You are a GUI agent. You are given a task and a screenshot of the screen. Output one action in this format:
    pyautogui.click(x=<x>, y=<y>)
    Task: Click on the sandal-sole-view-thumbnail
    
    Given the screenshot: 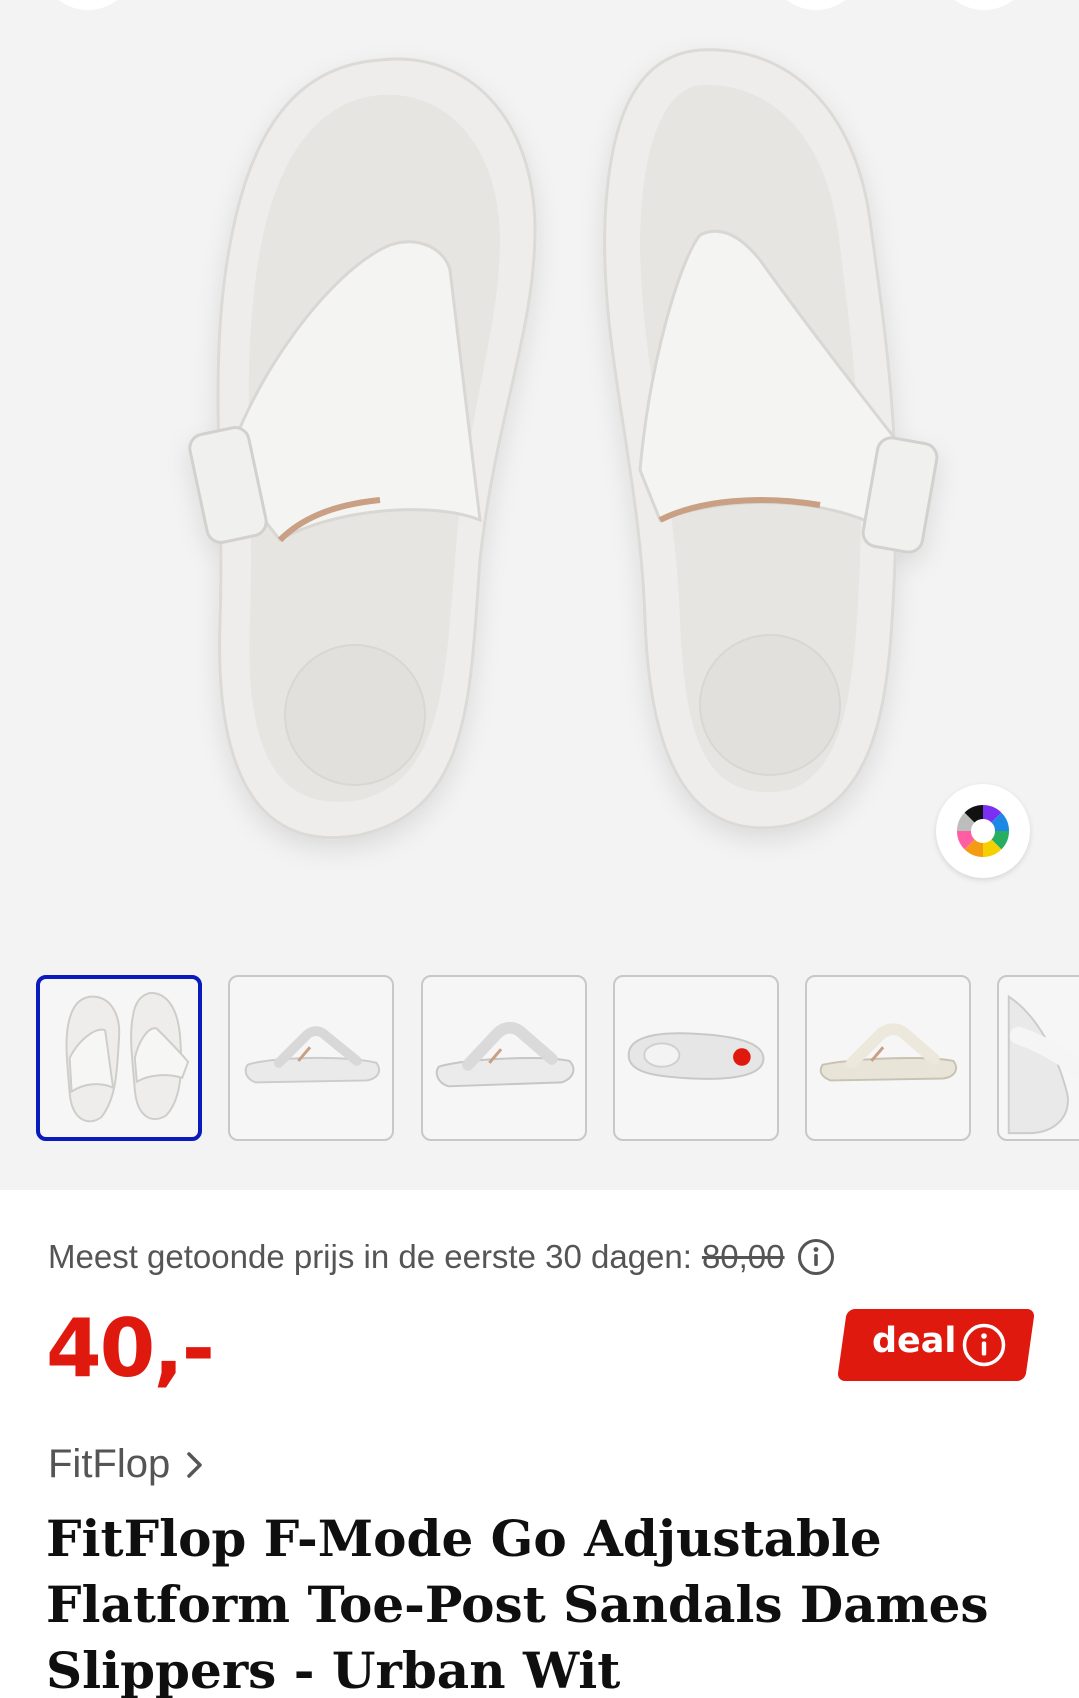 What is the action you would take?
    pyautogui.click(x=696, y=1056)
    